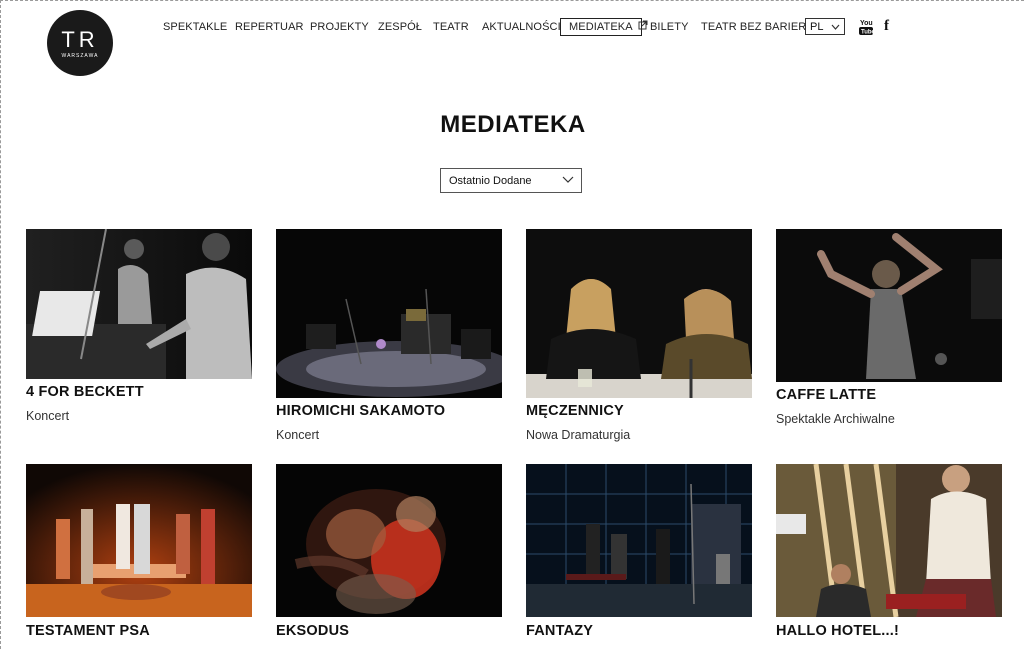 The height and width of the screenshot is (649, 1024). Describe the element at coordinates (826, 395) in the screenshot. I see `media-title: CAFFE LATTE` at that location.